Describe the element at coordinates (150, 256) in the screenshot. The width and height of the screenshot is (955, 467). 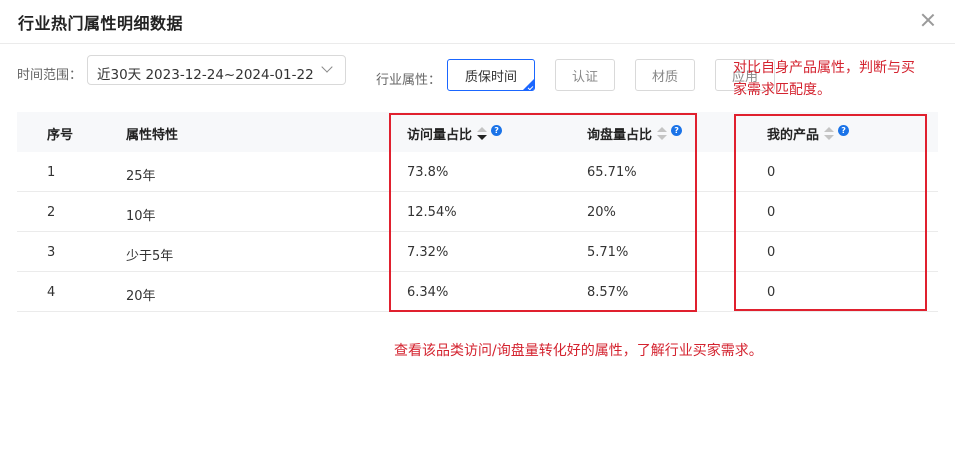
I see `cell-attr: 少于5年` at that location.